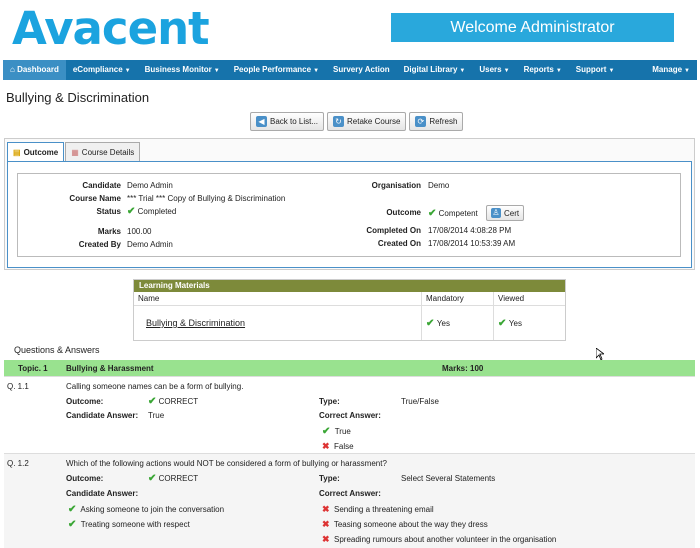 The image size is (700, 548). Describe the element at coordinates (14, 69) in the screenshot. I see `home-icon: ⌂` at that location.